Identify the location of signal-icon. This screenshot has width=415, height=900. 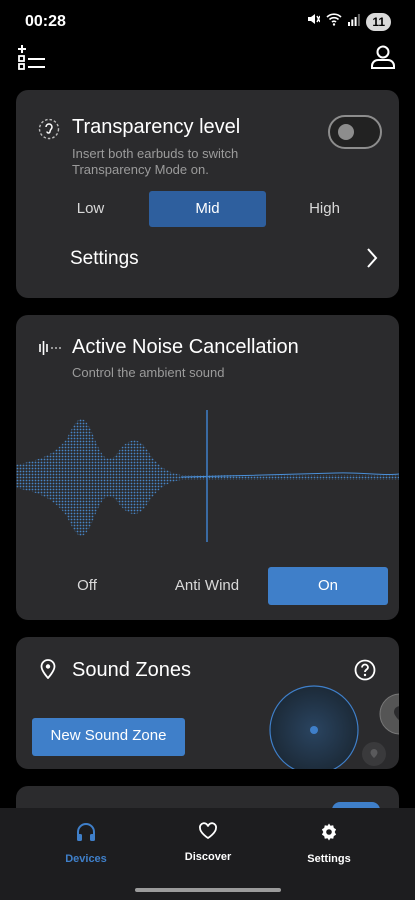
(354, 22).